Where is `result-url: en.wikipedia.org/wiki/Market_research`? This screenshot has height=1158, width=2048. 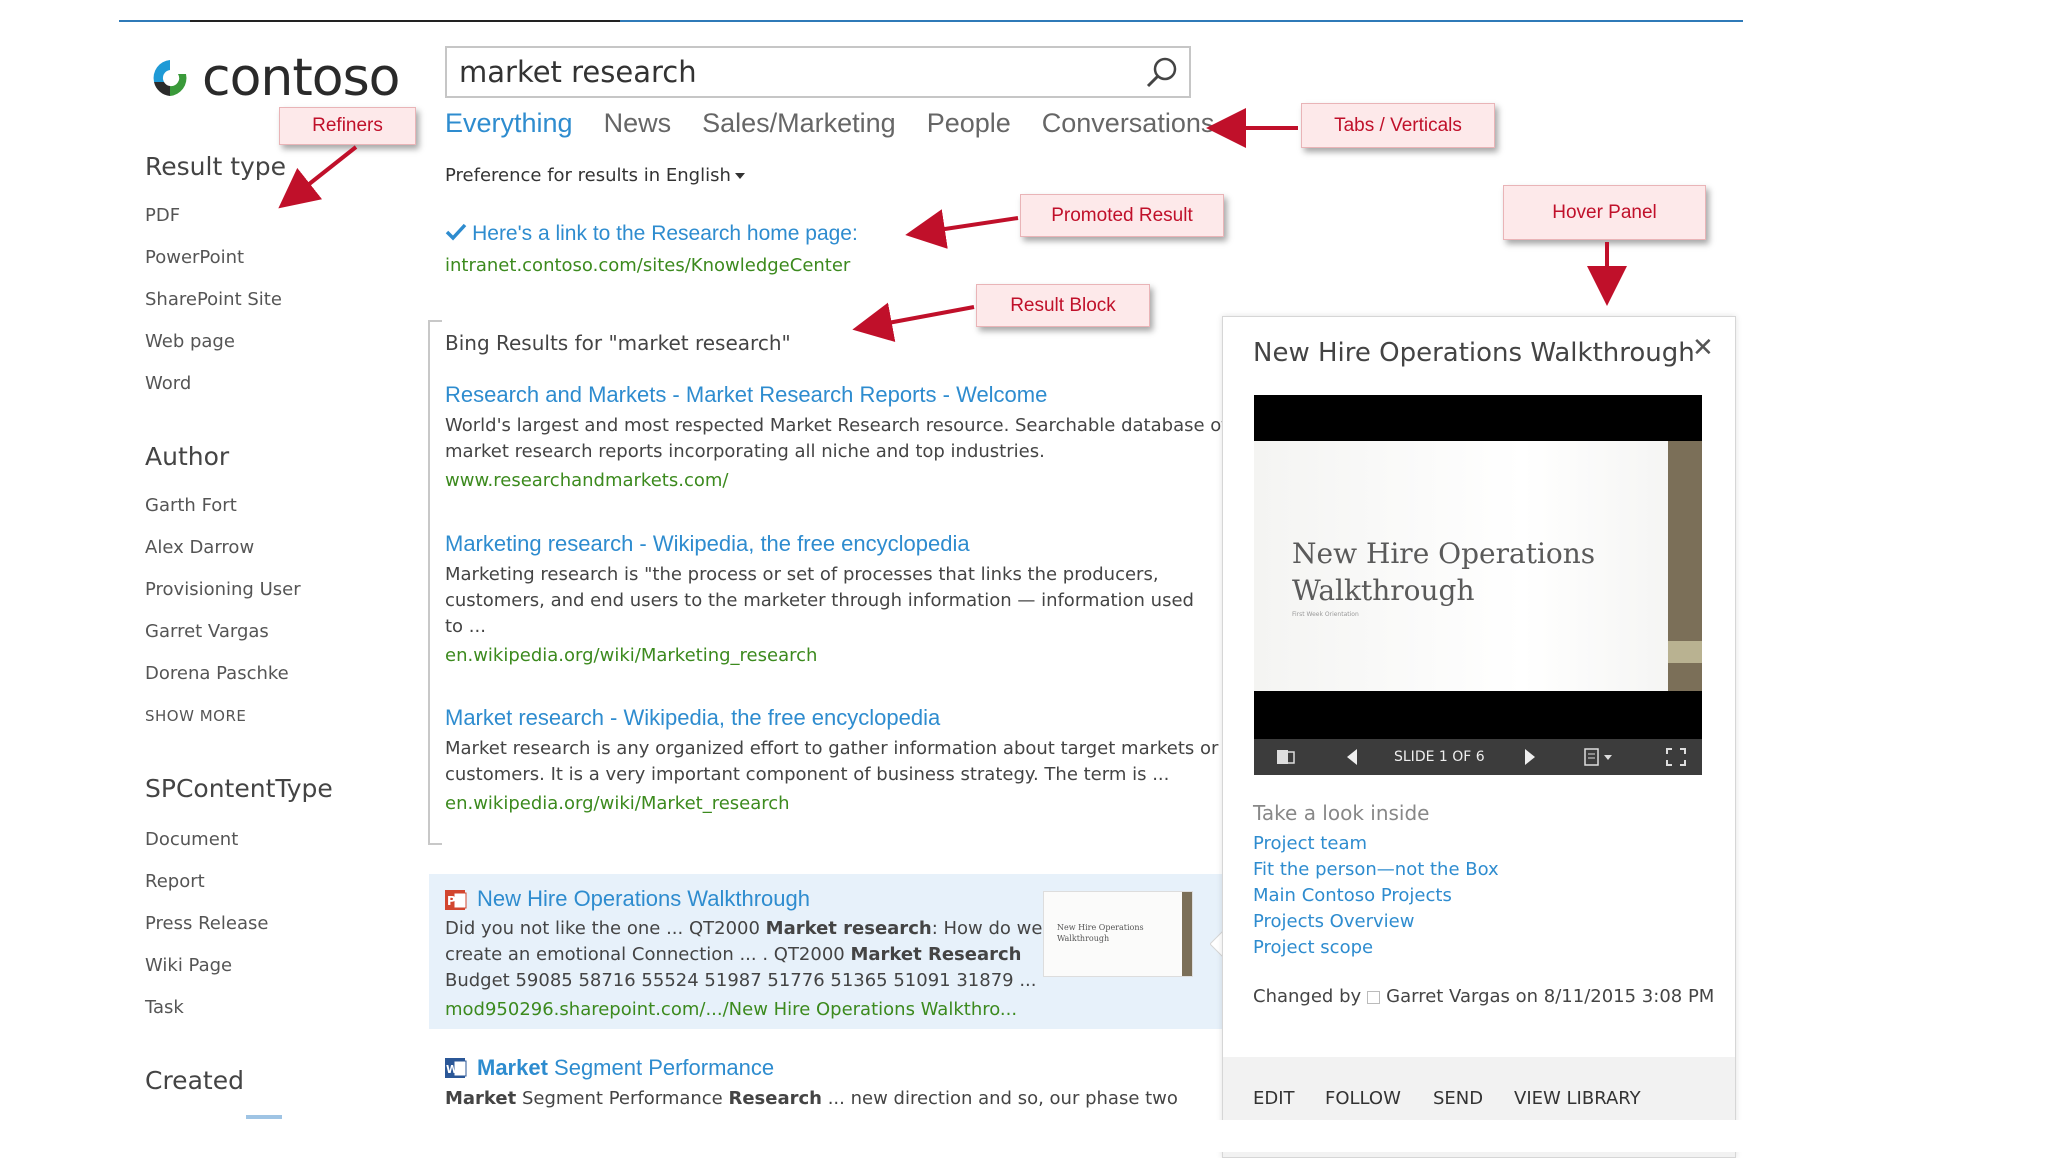
result-url: en.wikipedia.org/wiki/Market_research is located at coordinates (617, 803).